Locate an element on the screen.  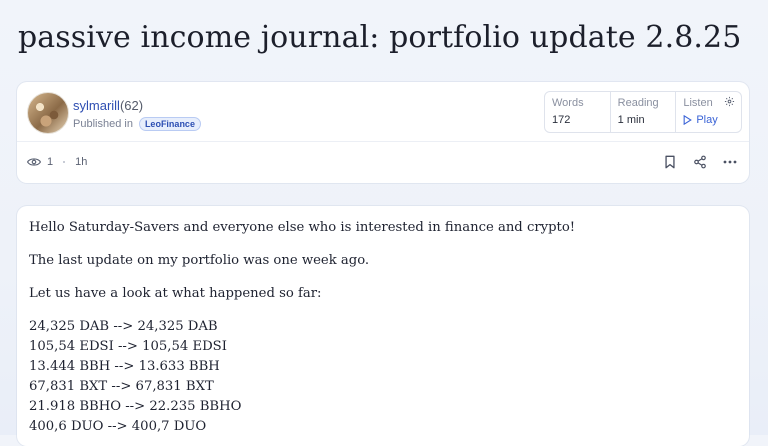
words-value: 172 is located at coordinates (561, 120).